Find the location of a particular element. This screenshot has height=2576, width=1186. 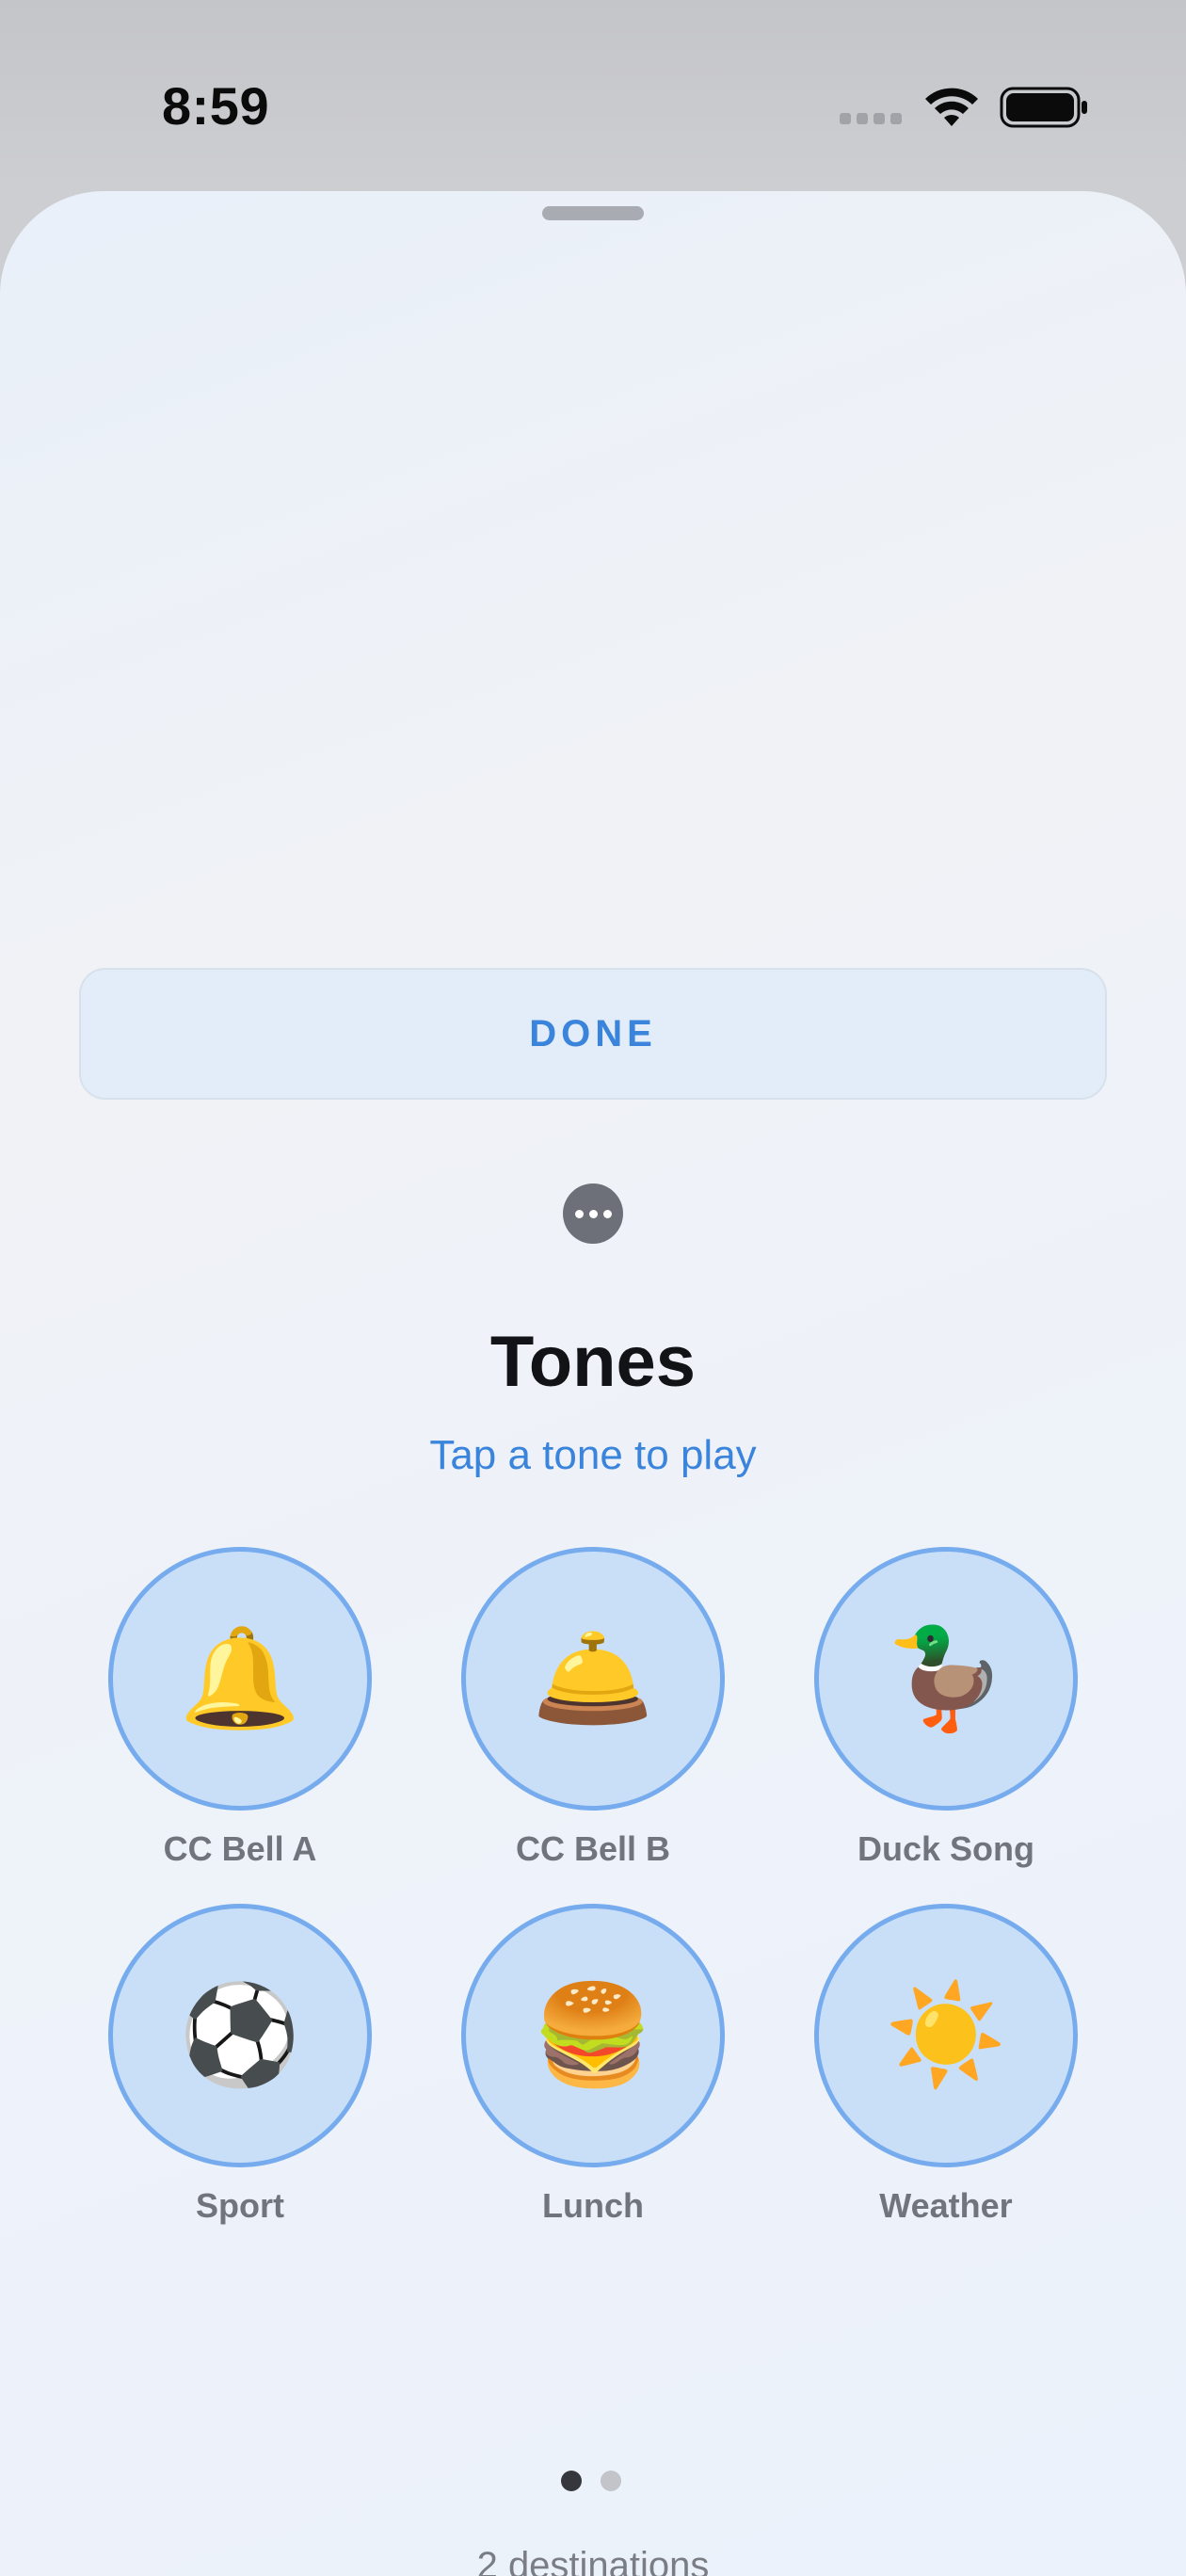

subtitle-hint: Tap a tone to play is located at coordinates (593, 1455).